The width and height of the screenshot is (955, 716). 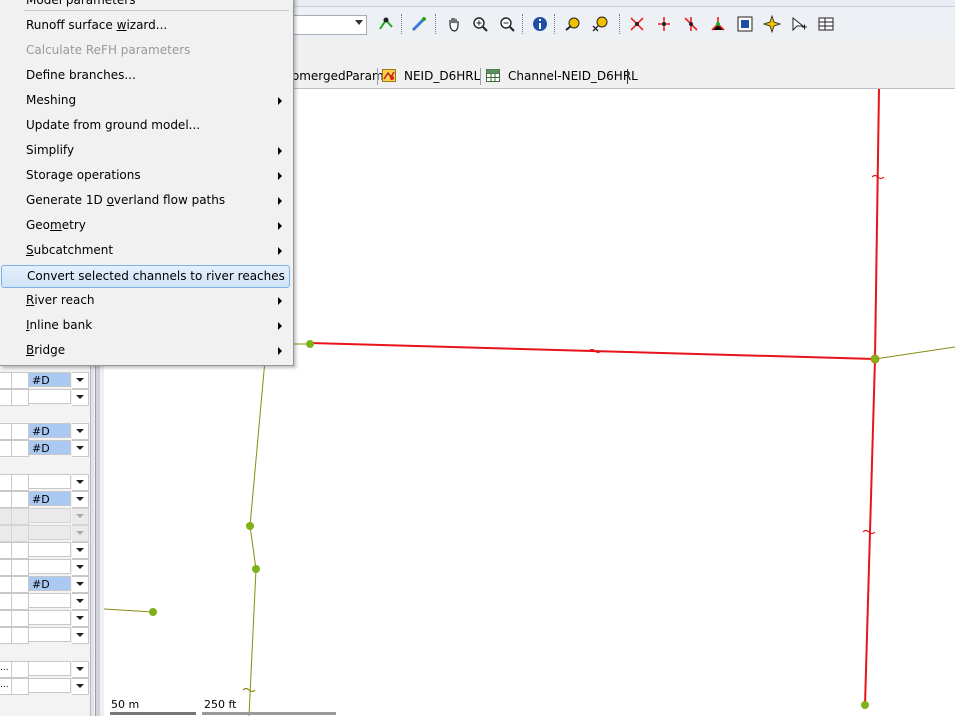 What do you see at coordinates (872, 397) in the screenshot?
I see `selected-link-vertical` at bounding box center [872, 397].